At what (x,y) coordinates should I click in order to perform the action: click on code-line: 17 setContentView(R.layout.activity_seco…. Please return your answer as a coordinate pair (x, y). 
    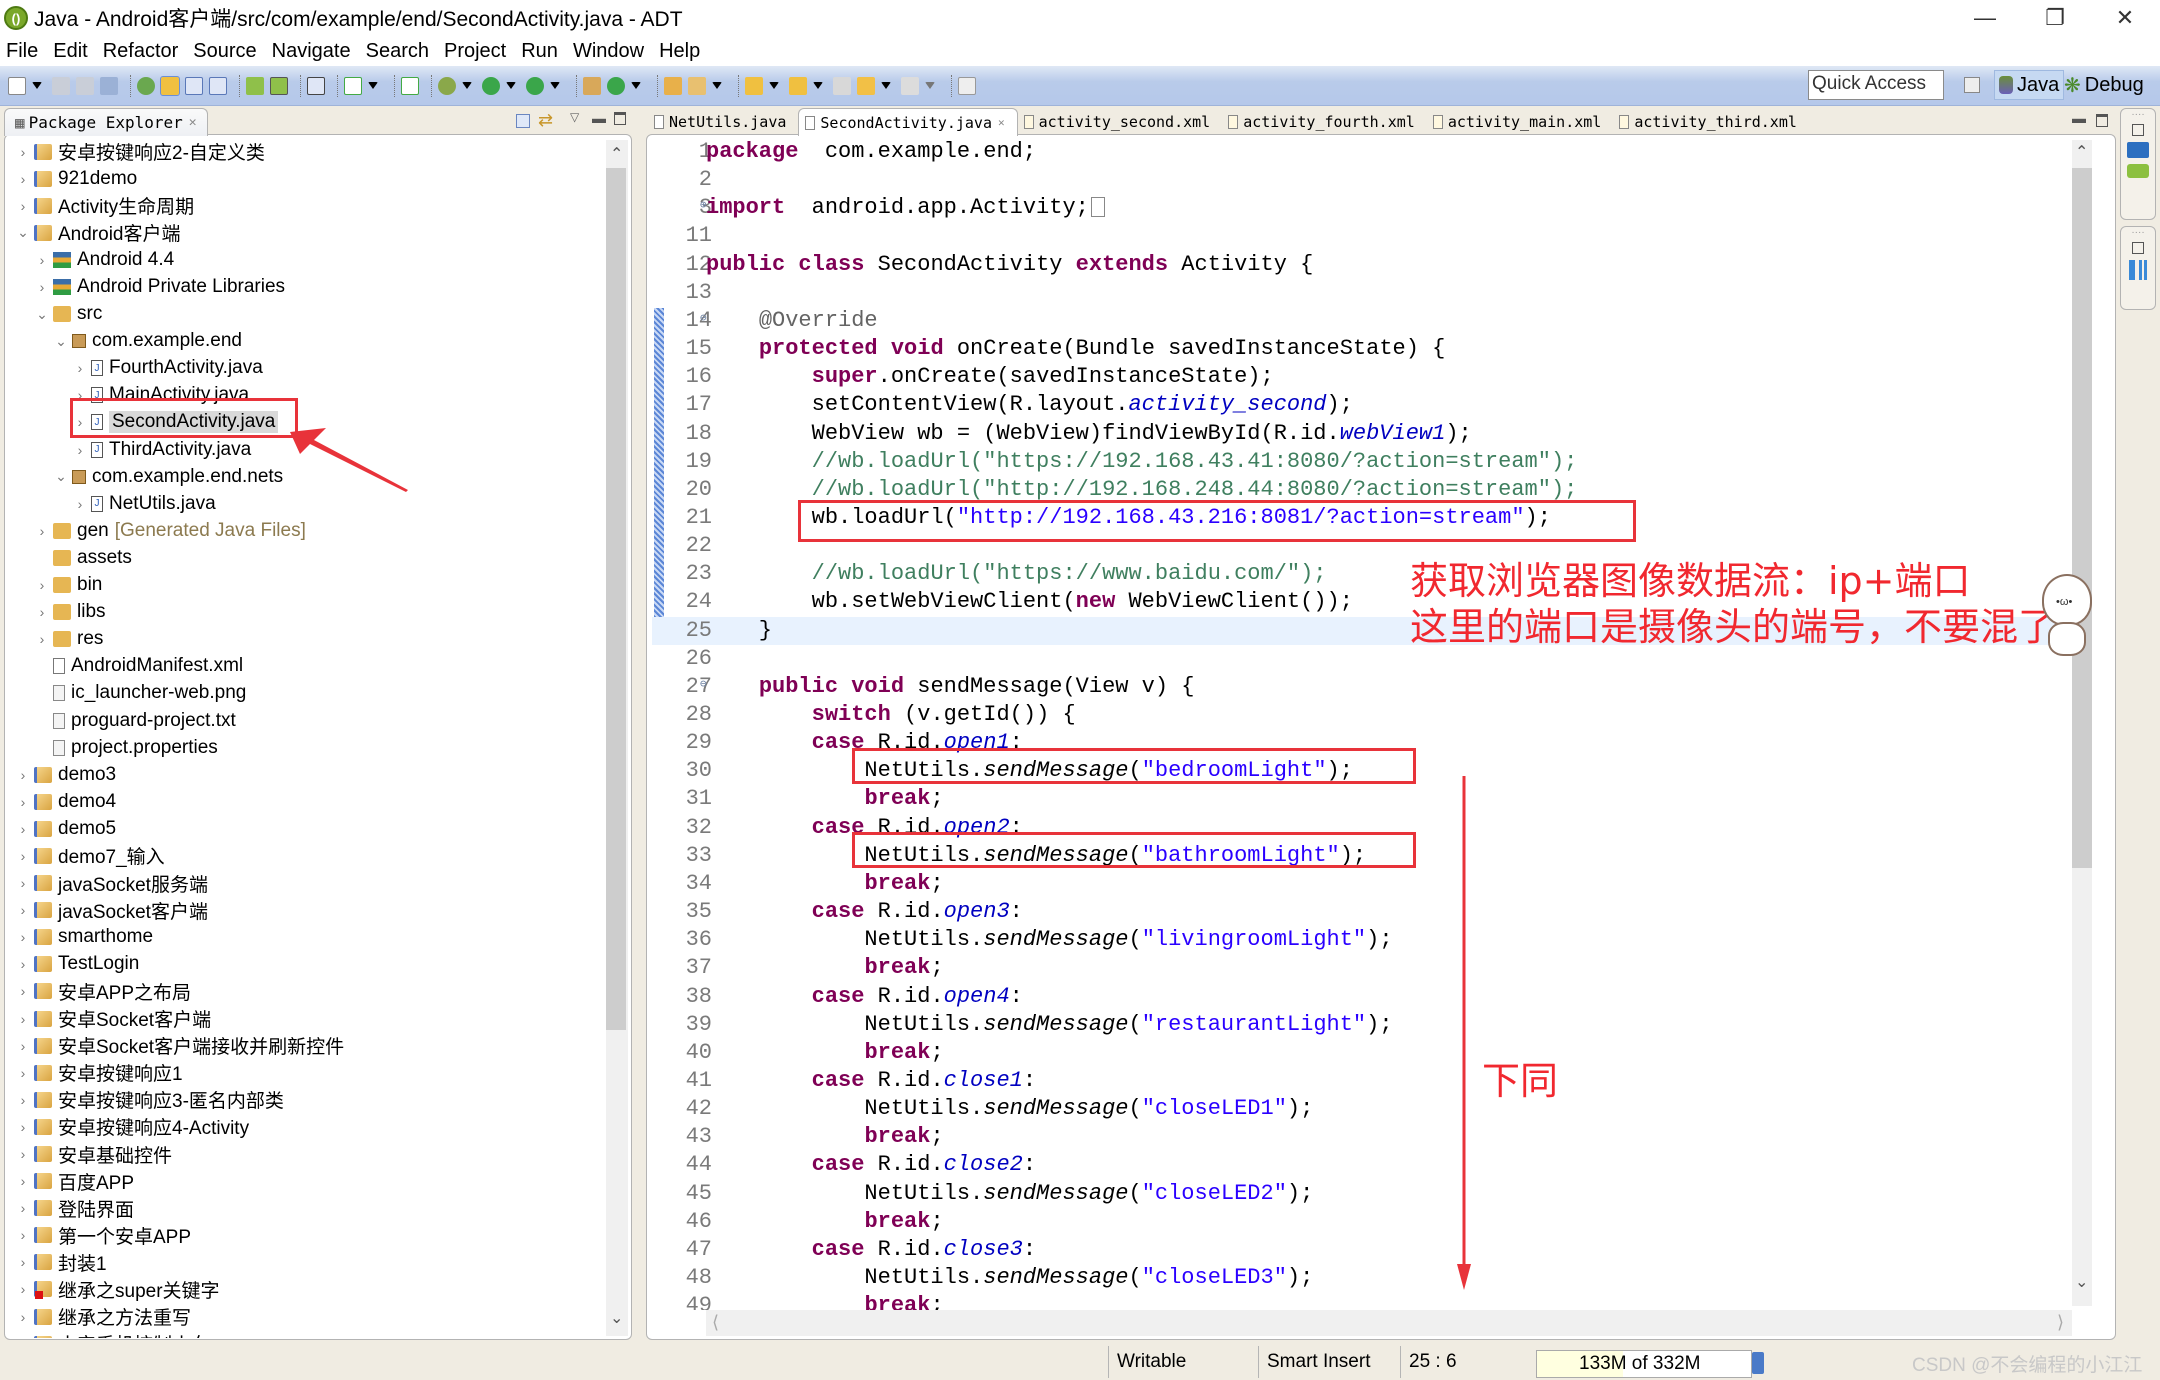
    Looking at the image, I should click on (1362, 405).